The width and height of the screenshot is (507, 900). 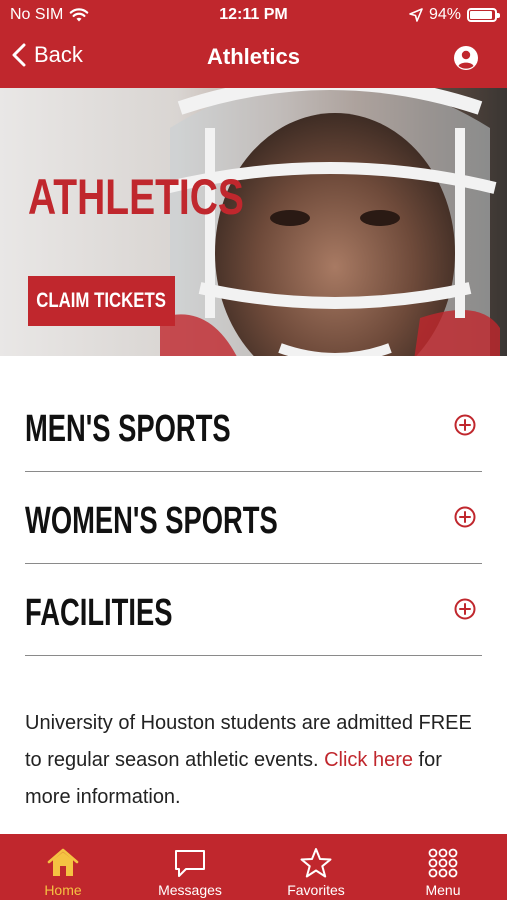 I want to click on top-bar: No SIM 12:11 PM 94% Back Athletics, so click(x=253, y=44).